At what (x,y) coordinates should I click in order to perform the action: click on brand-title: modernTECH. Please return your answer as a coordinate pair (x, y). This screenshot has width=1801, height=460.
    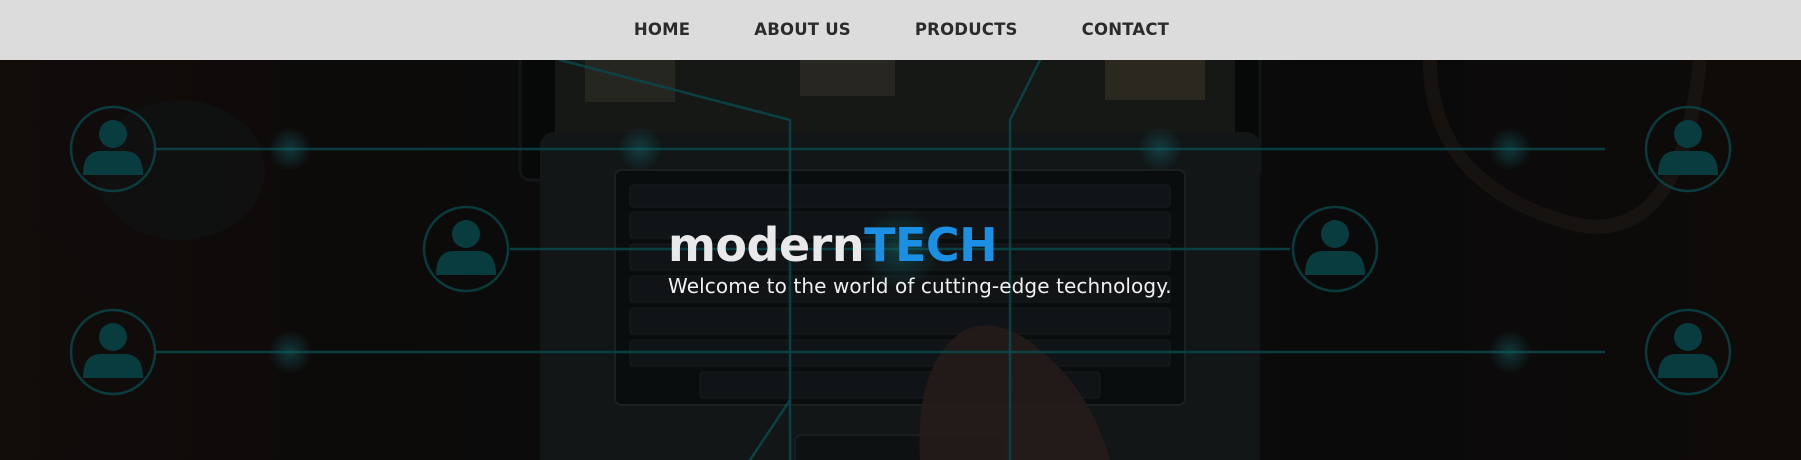
    Looking at the image, I should click on (920, 245).